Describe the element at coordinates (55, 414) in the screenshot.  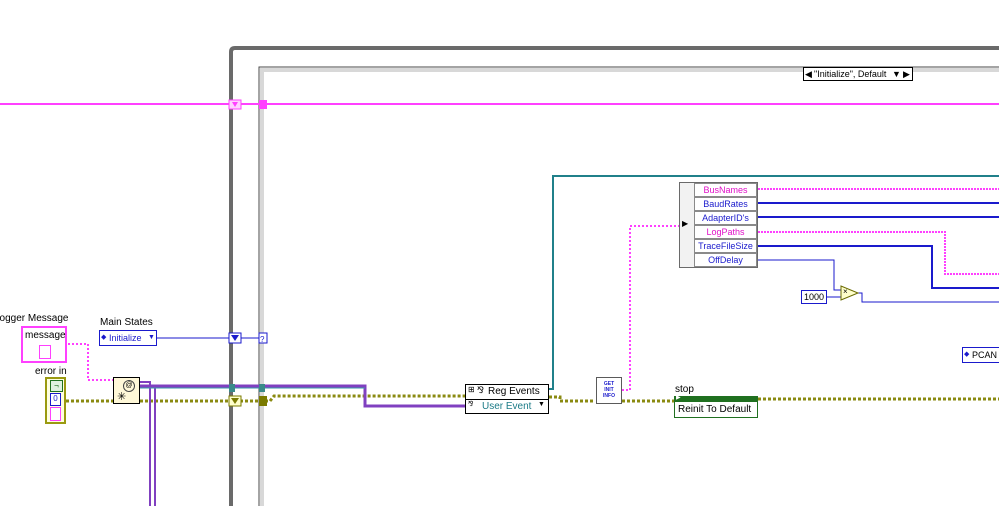
I see `error-source-field` at that location.